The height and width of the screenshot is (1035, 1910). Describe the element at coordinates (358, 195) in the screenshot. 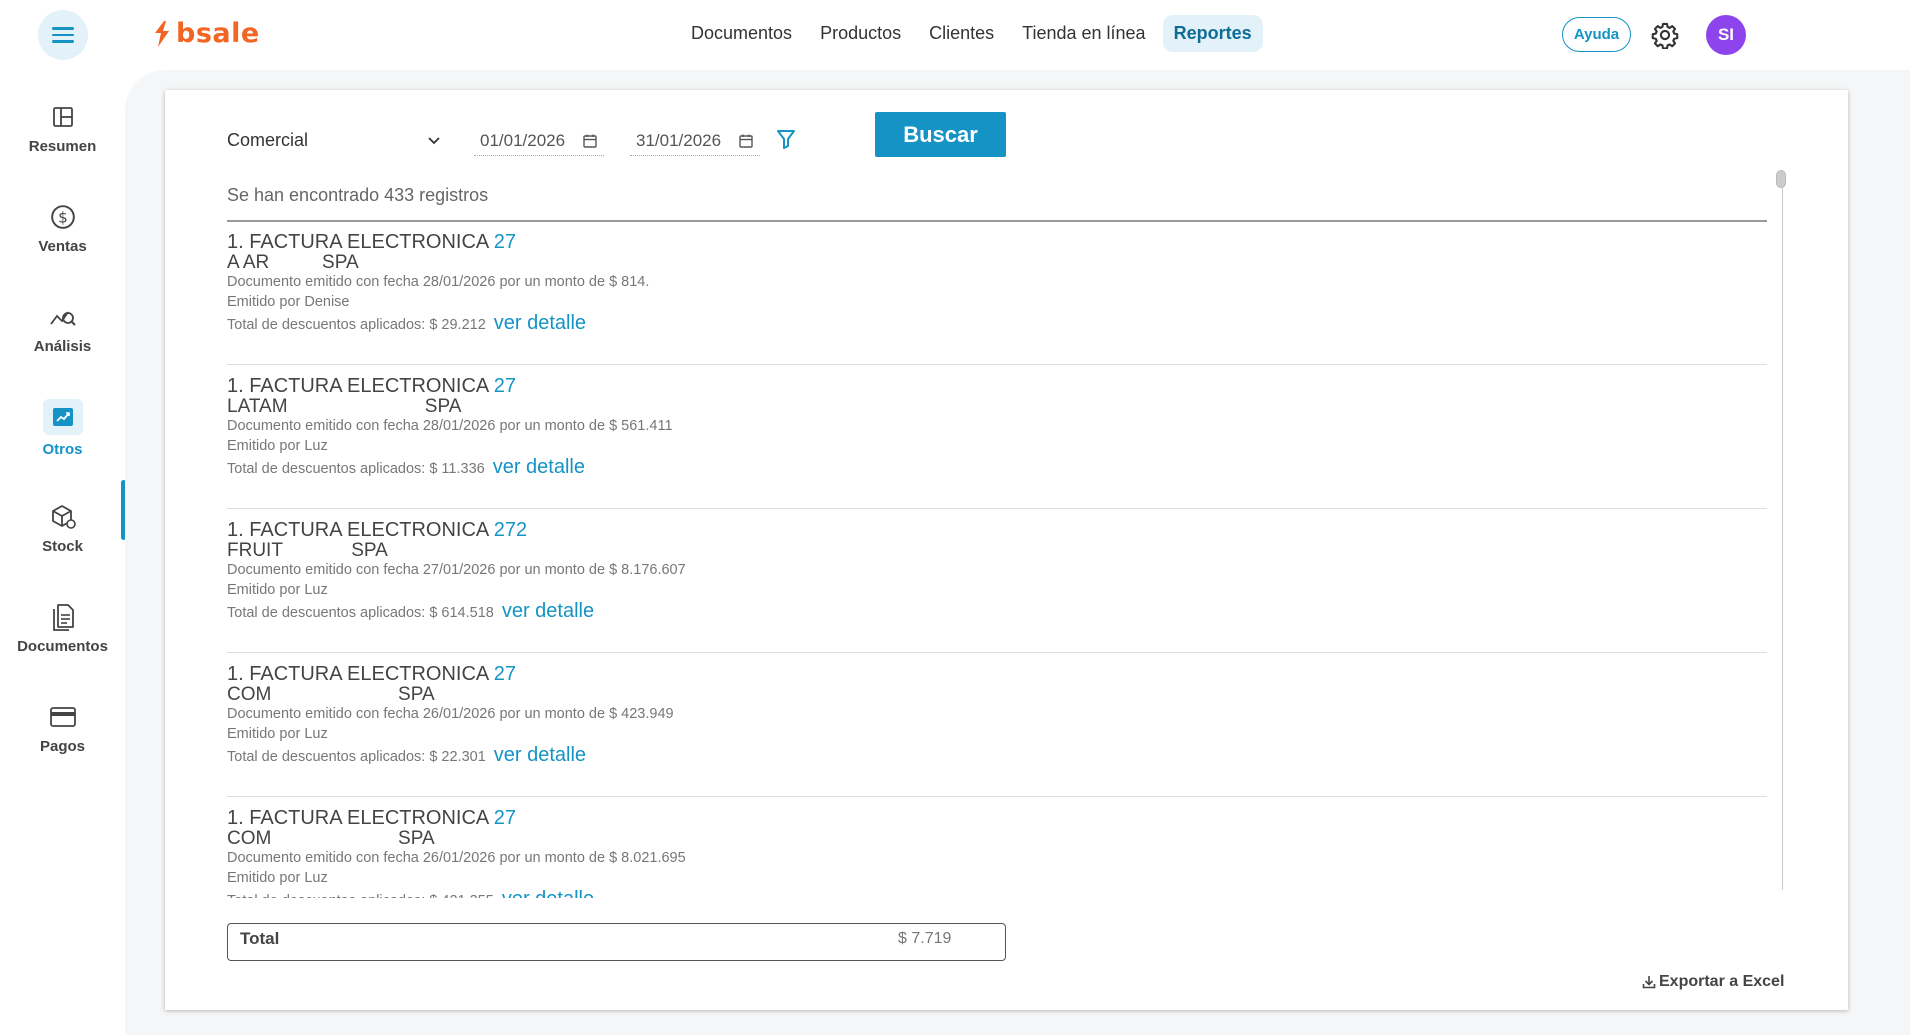

I see `results-count: Se han encontrado 433 registros` at that location.